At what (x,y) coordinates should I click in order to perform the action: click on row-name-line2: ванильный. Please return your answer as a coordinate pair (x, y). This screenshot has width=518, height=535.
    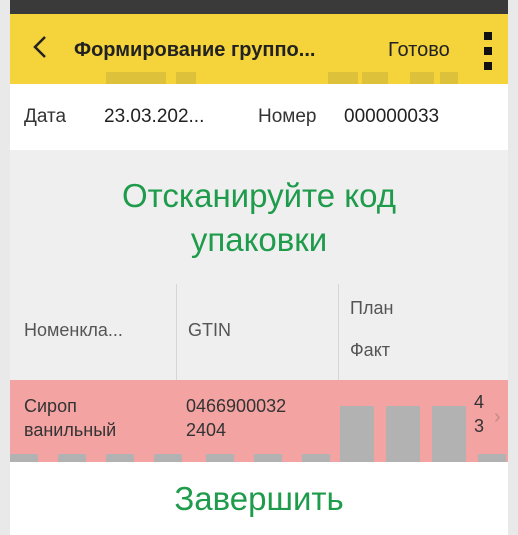
    Looking at the image, I should click on (70, 430).